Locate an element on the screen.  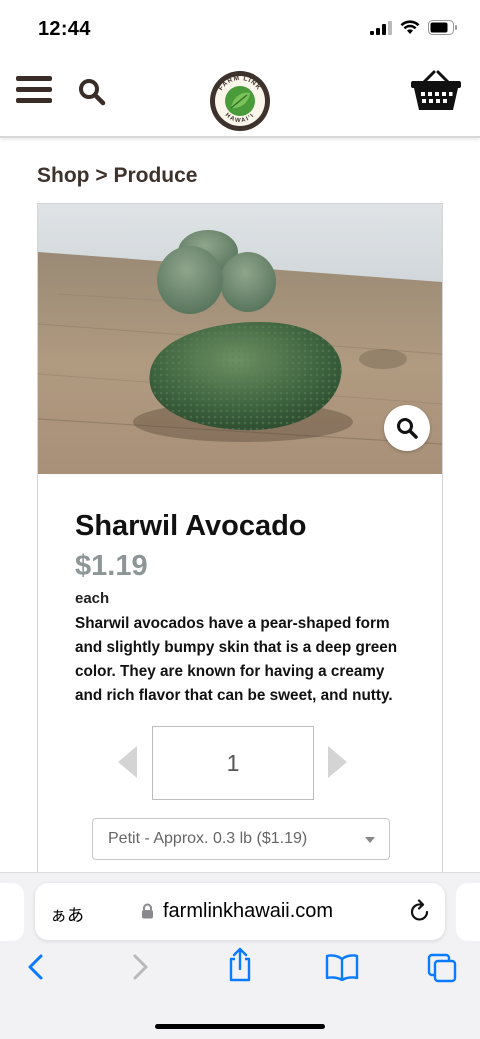
site-header: FARM LINK HAWAI'I is located at coordinates (240, 97).